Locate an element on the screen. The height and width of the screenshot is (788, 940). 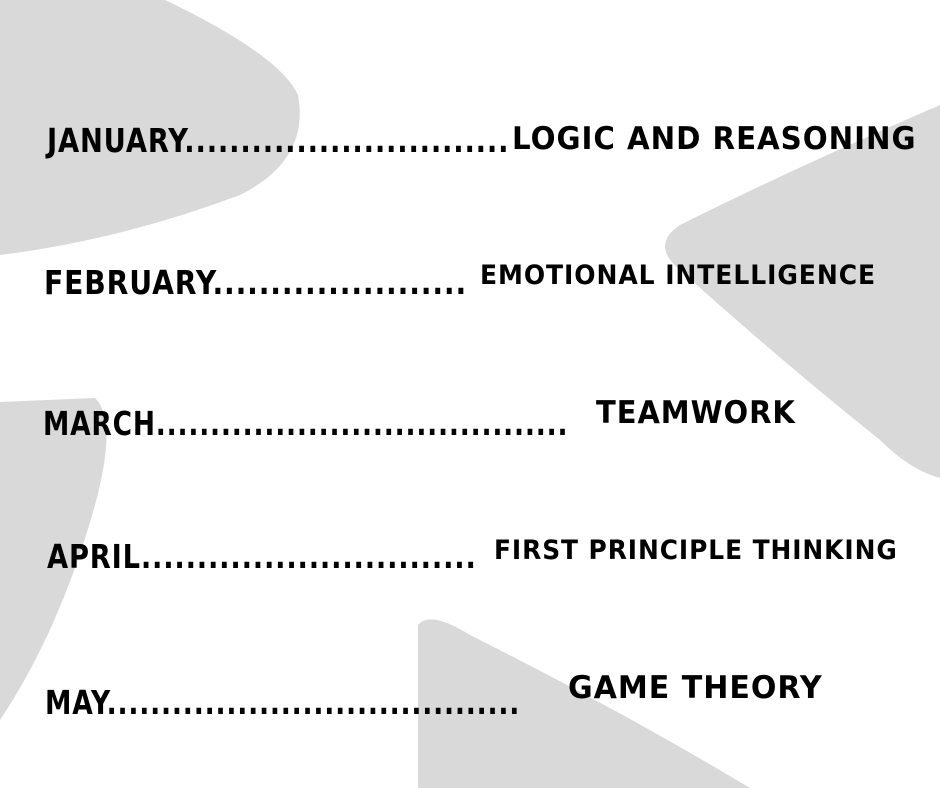
topic-february: EMOTIONAL INTELLIGENCE is located at coordinates (678, 275).